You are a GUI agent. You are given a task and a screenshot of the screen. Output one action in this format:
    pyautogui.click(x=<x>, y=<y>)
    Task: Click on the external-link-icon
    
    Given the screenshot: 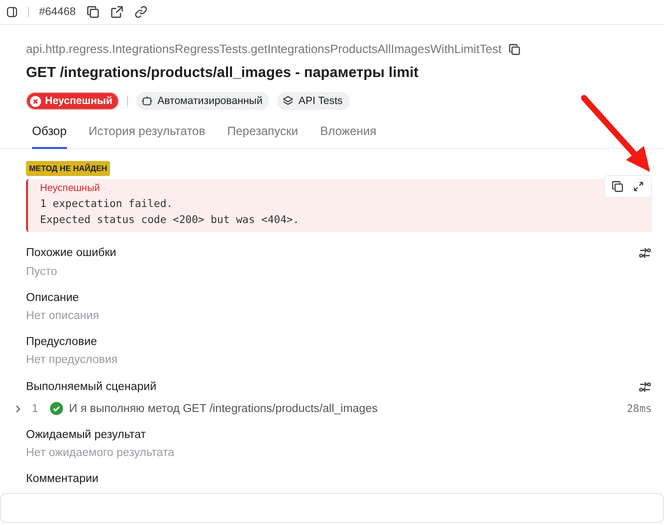 What is the action you would take?
    pyautogui.click(x=117, y=12)
    